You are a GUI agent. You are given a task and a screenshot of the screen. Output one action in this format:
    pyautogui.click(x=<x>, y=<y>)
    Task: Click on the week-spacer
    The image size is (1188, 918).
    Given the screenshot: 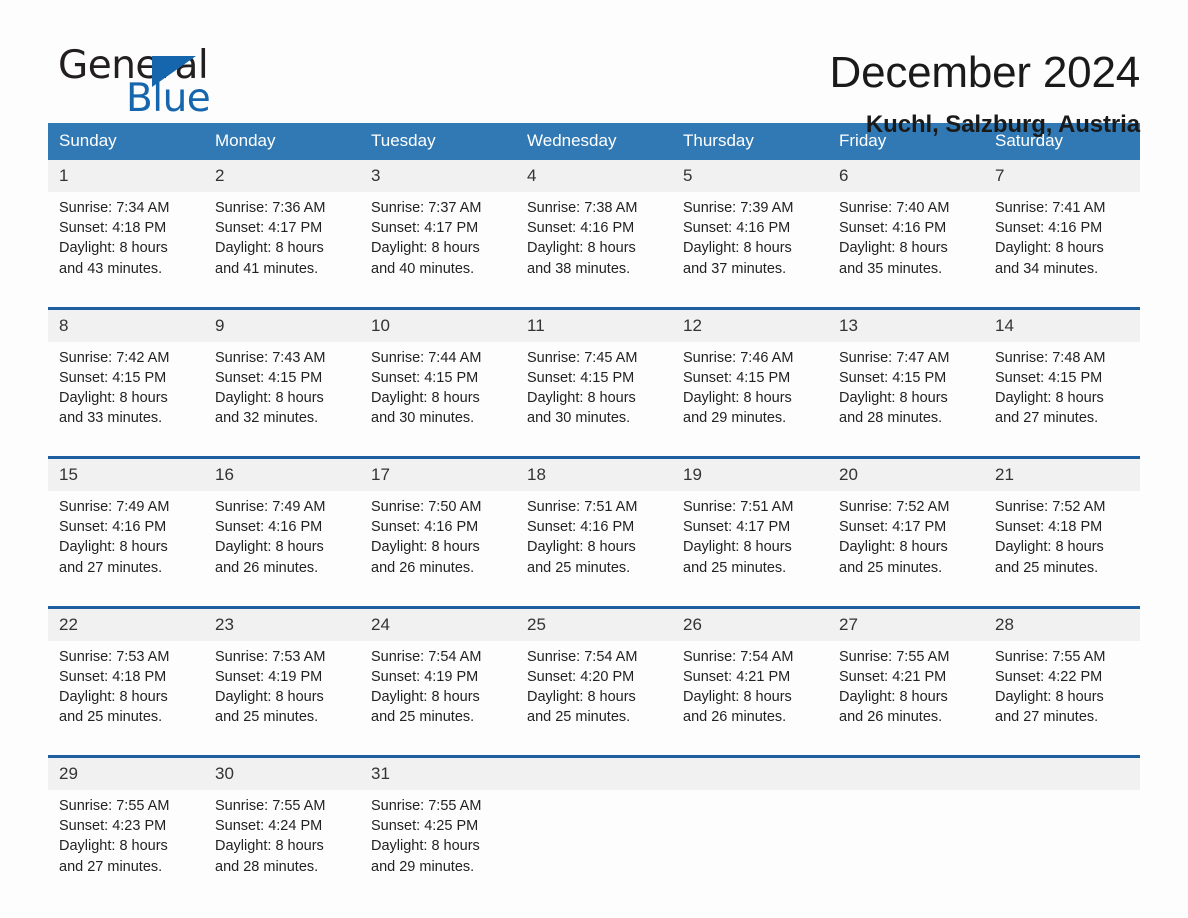 What is the action you would take?
    pyautogui.click(x=594, y=600)
    